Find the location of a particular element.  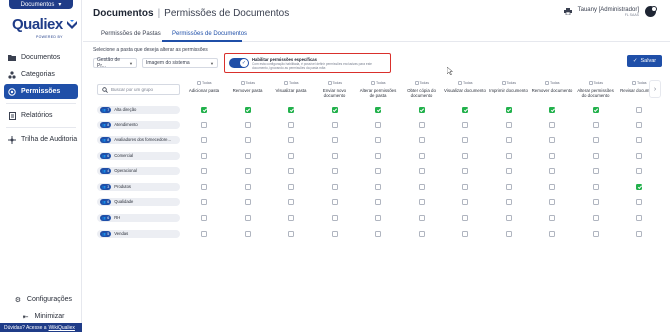

minimize-button: ⇤ Minimizar is located at coordinates (41, 316).